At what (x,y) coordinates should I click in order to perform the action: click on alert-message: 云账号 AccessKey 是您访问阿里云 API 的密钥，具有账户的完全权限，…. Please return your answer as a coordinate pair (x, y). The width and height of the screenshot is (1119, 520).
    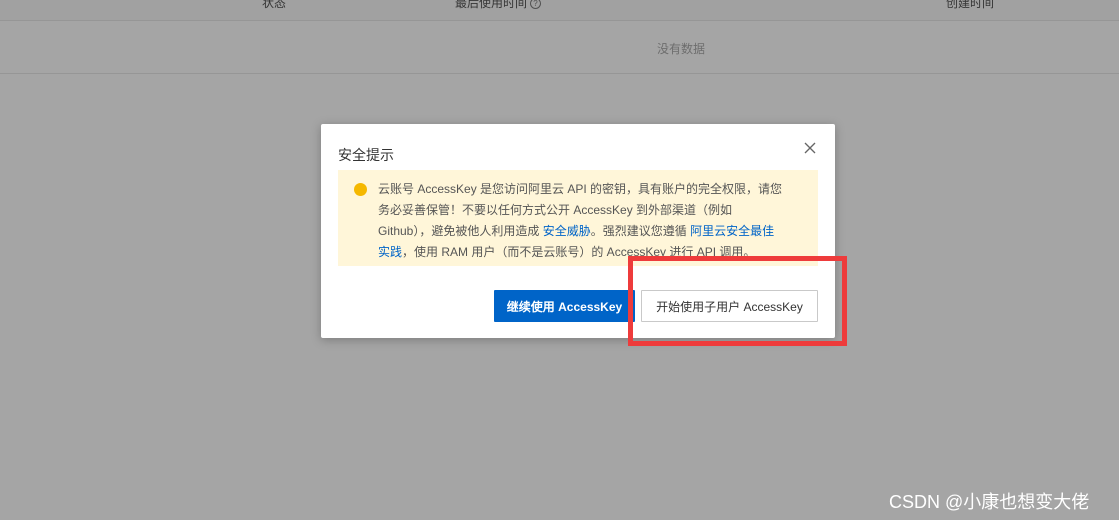
    Looking at the image, I should click on (580, 221).